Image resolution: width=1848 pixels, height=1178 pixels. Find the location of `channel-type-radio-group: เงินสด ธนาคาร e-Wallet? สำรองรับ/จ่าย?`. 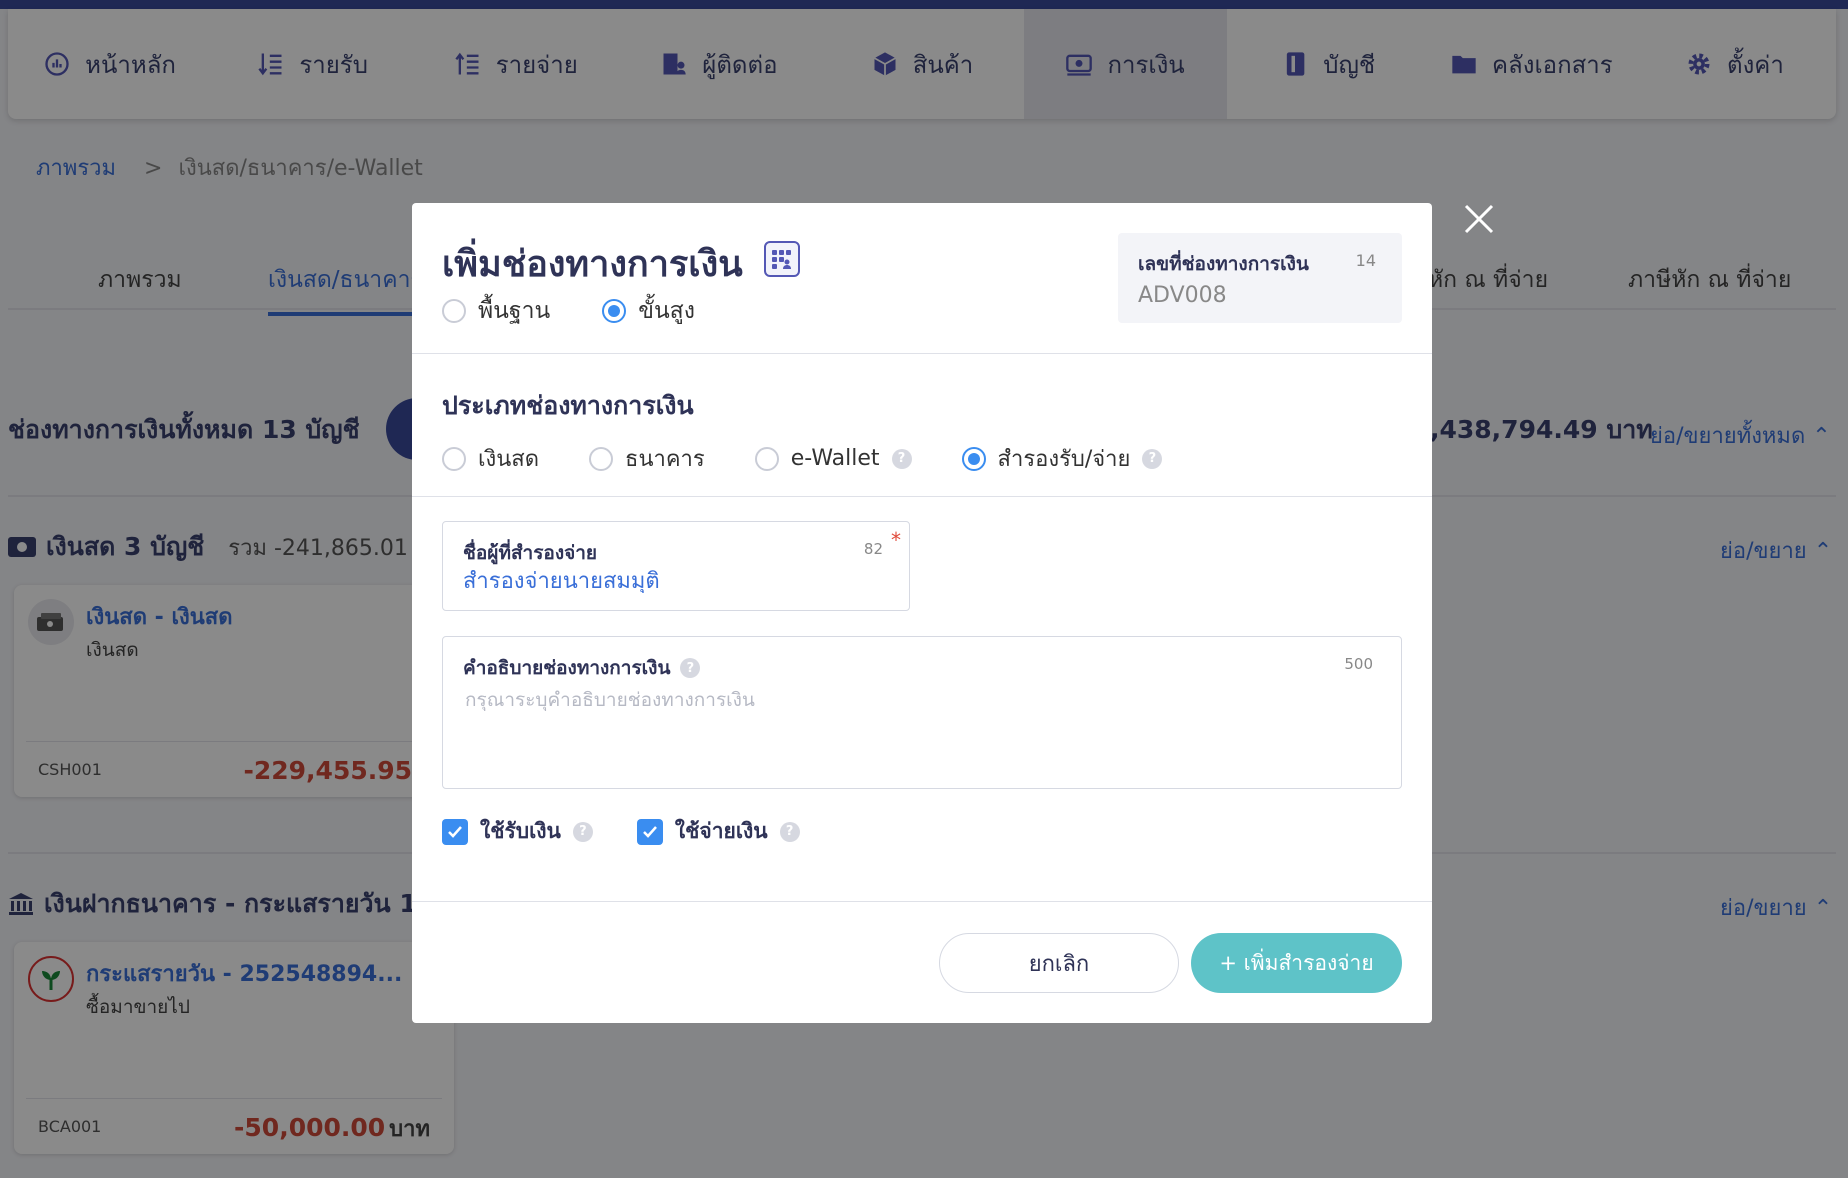

channel-type-radio-group: เงินสด ธนาคาร e-Wallet? สำรองรับ/จ่าย? is located at coordinates (802, 458).